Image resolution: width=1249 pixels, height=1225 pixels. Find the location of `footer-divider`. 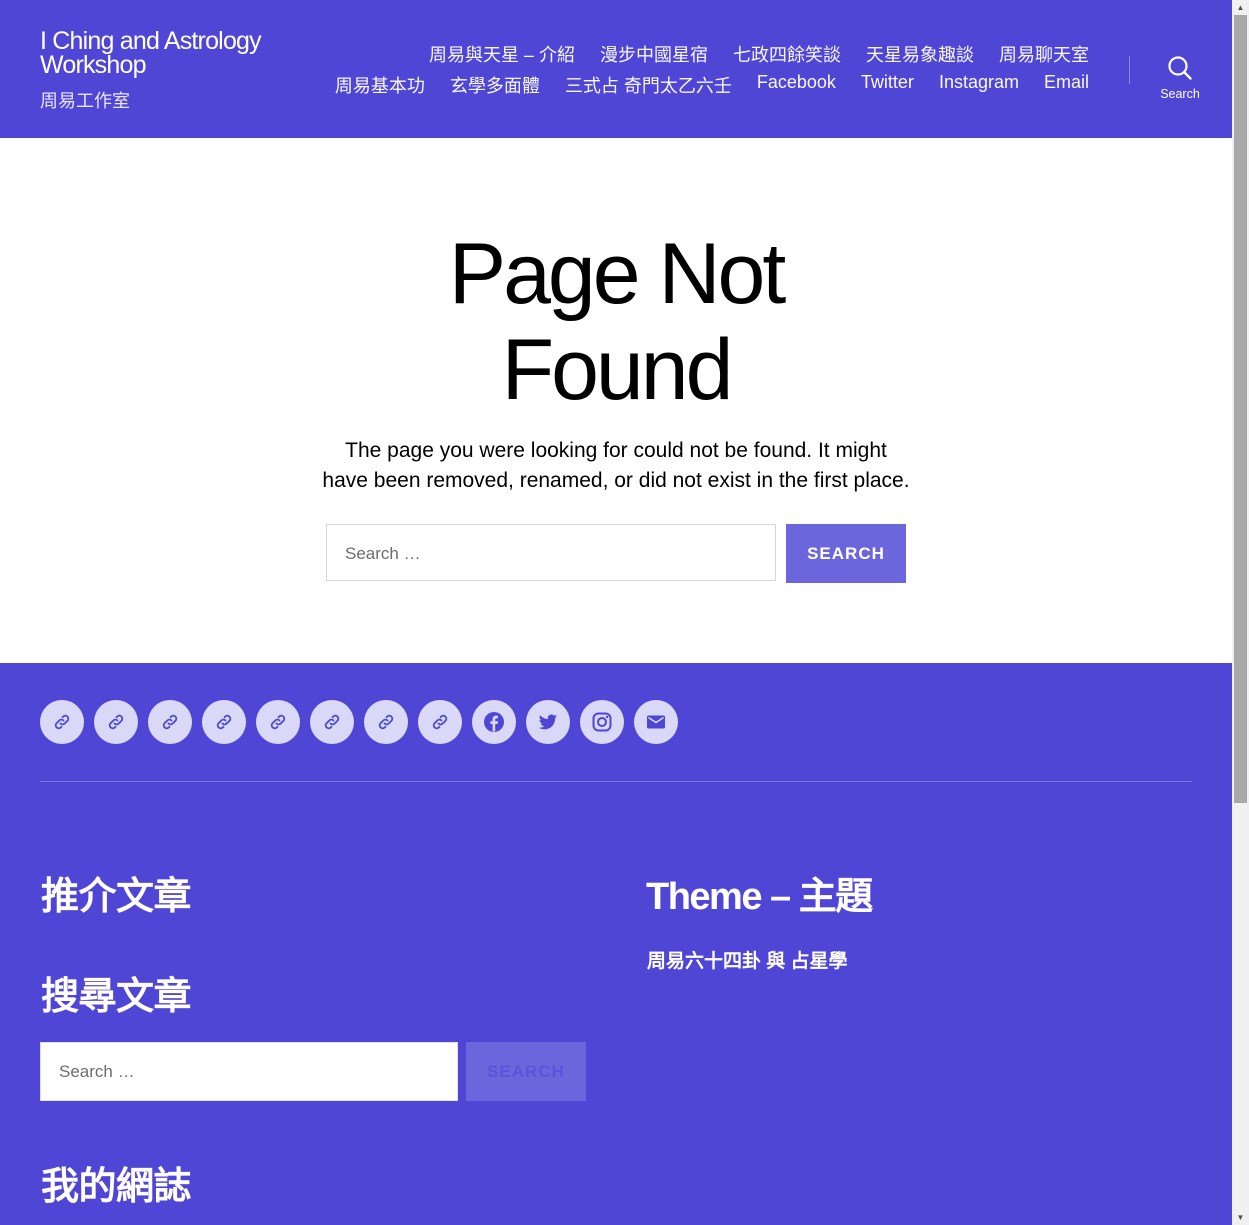

footer-divider is located at coordinates (616, 781).